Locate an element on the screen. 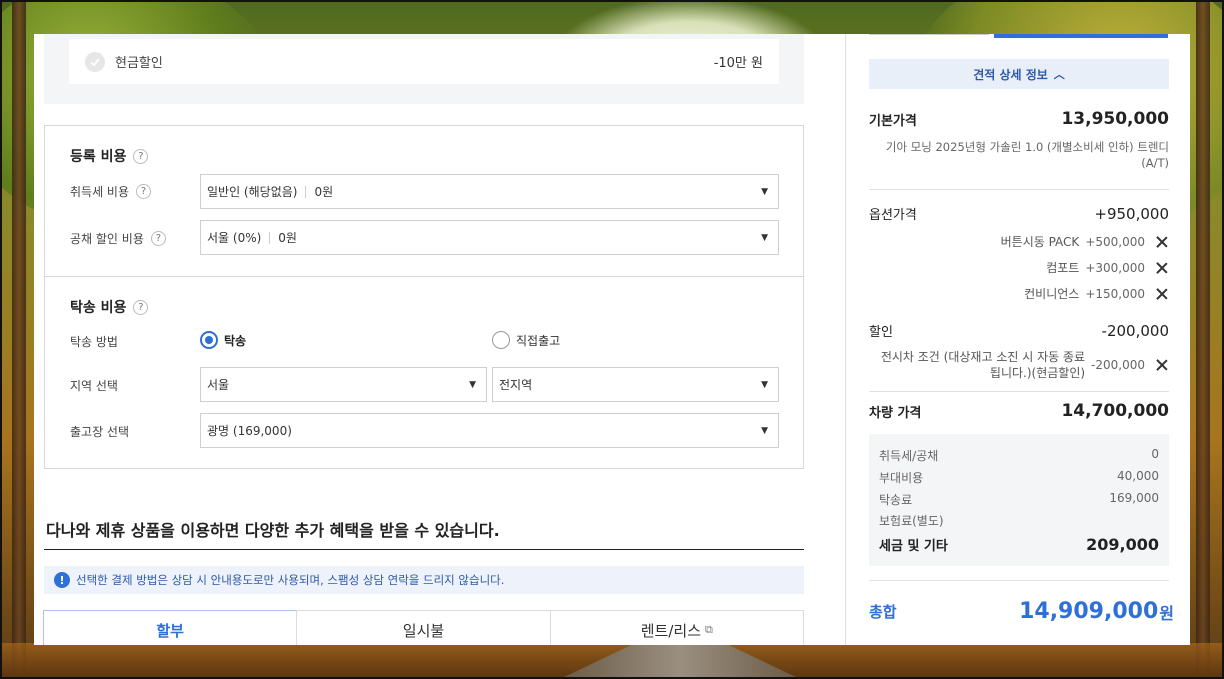 The image size is (1224, 679). tab-lump-sum: 일시불 is located at coordinates (423, 627).